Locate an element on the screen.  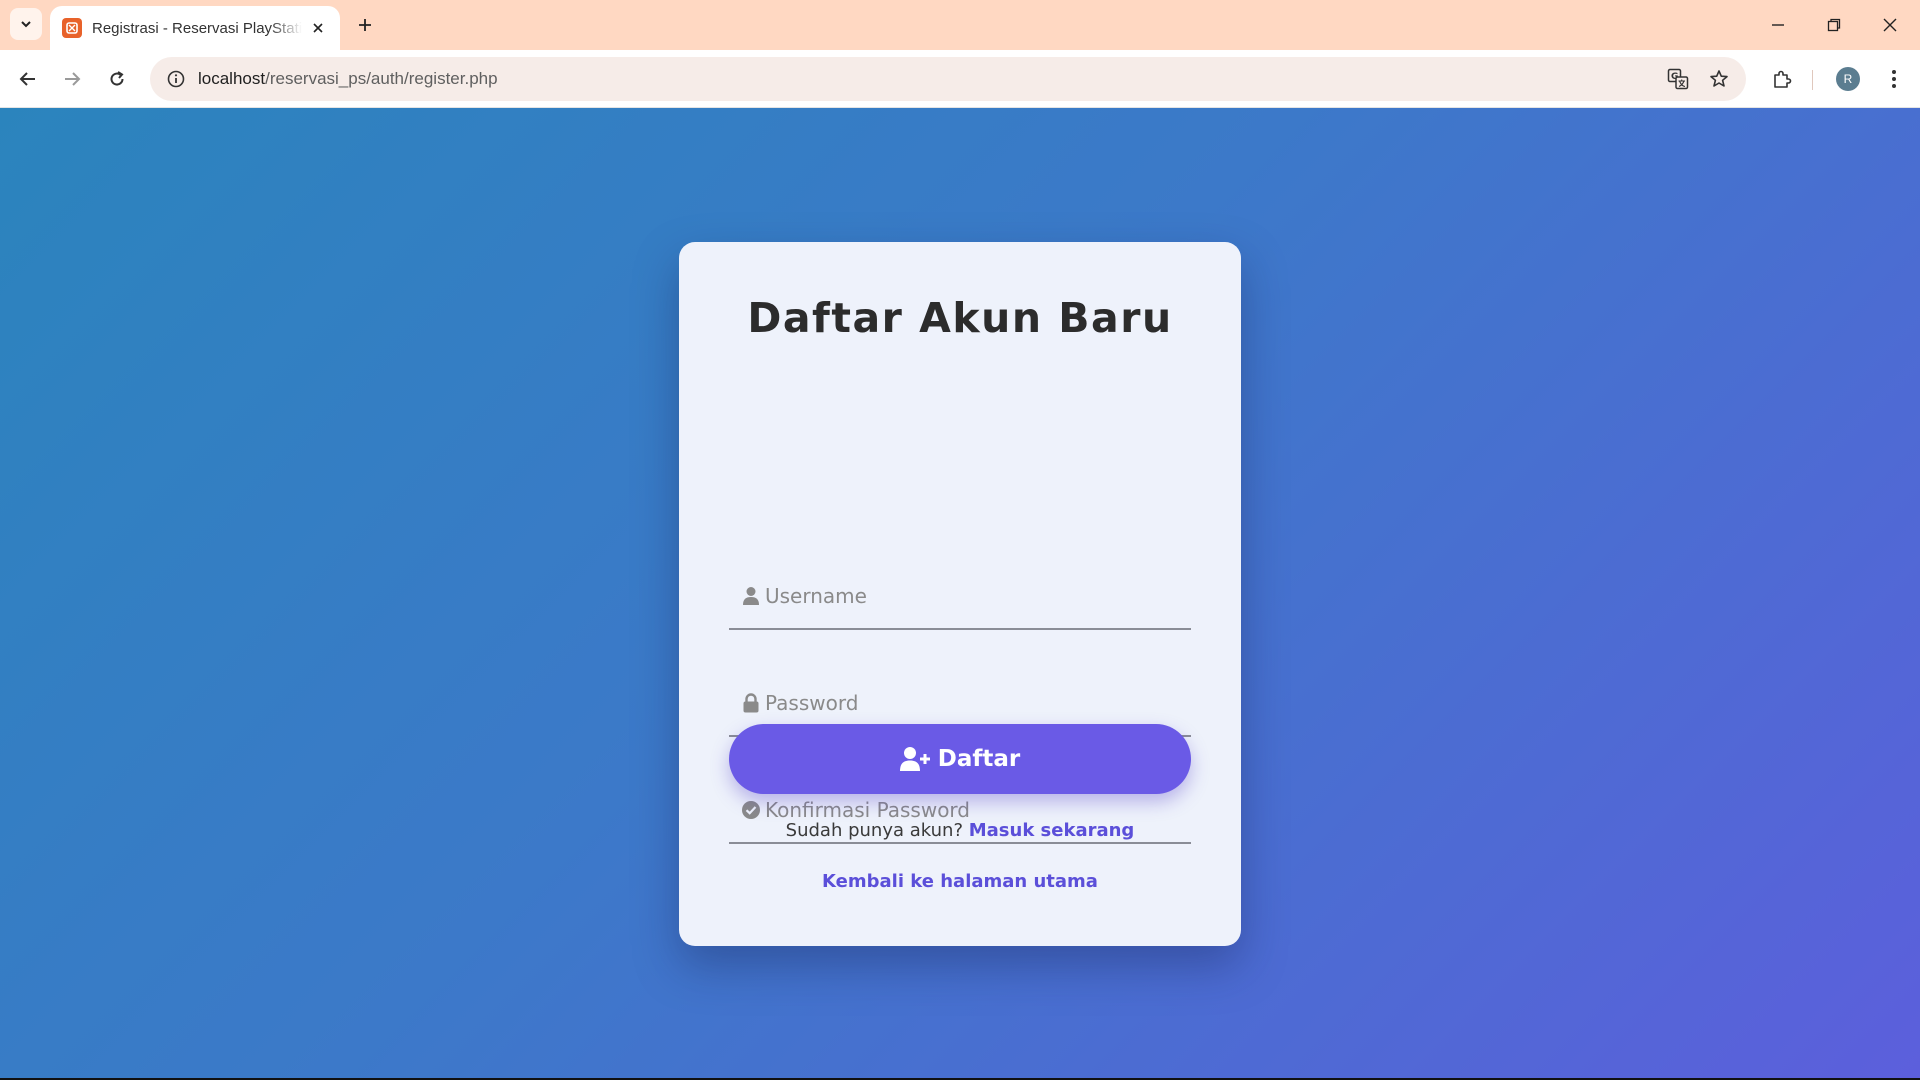
username-input is located at coordinates (975, 596).